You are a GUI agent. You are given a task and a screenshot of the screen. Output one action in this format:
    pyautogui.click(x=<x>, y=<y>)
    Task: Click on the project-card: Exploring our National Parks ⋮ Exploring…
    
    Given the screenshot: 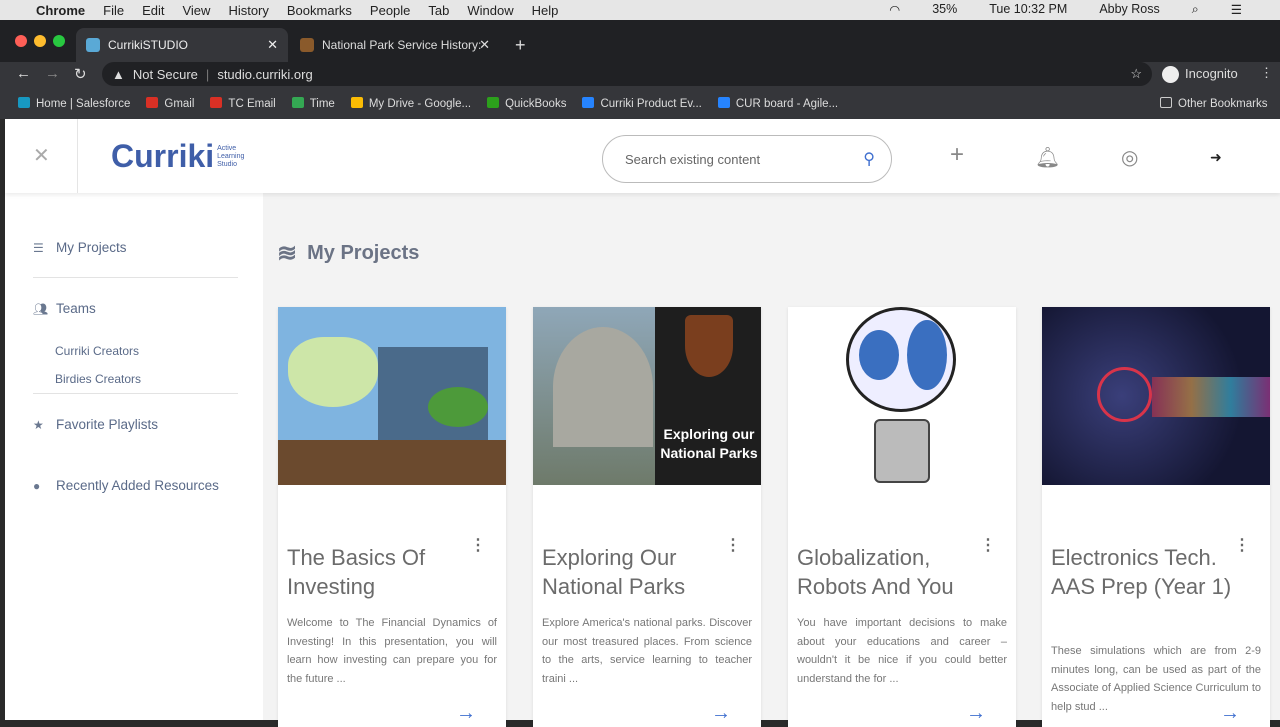 What is the action you would take?
    pyautogui.click(x=647, y=517)
    